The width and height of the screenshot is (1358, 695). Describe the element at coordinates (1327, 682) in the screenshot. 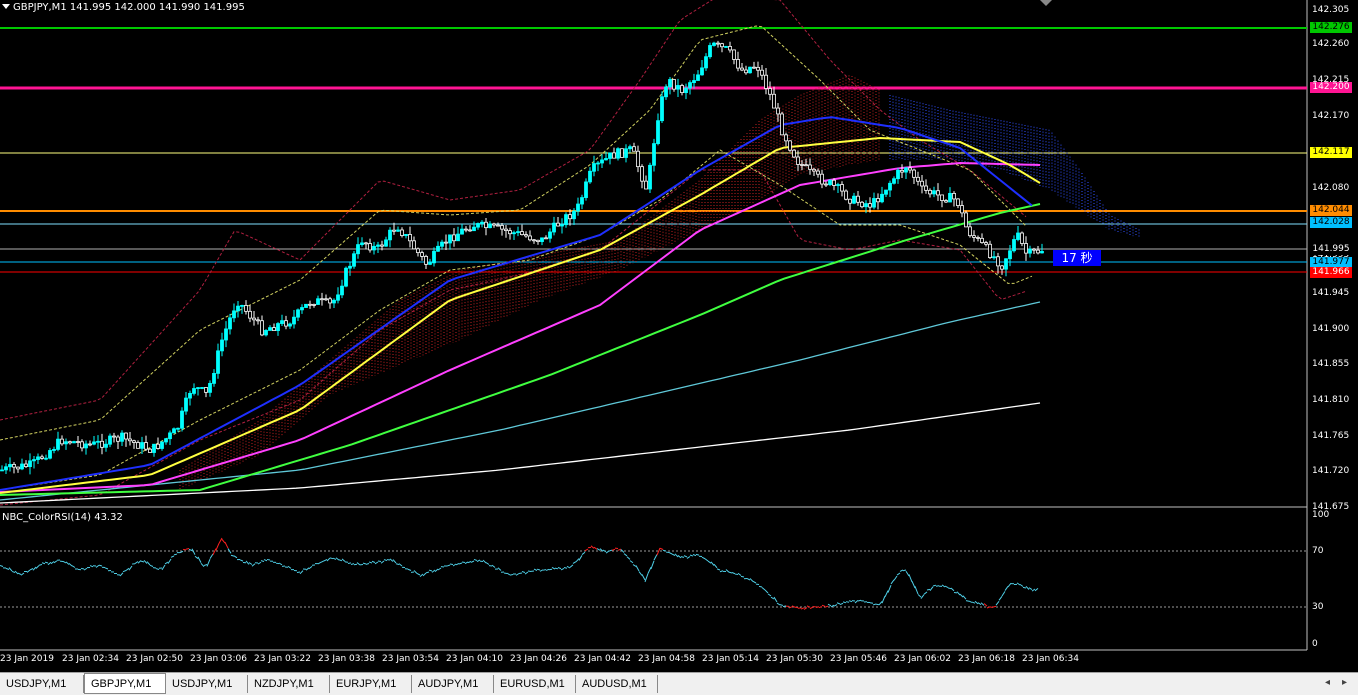

I see `tab-scroll-left-icon: ◂` at that location.